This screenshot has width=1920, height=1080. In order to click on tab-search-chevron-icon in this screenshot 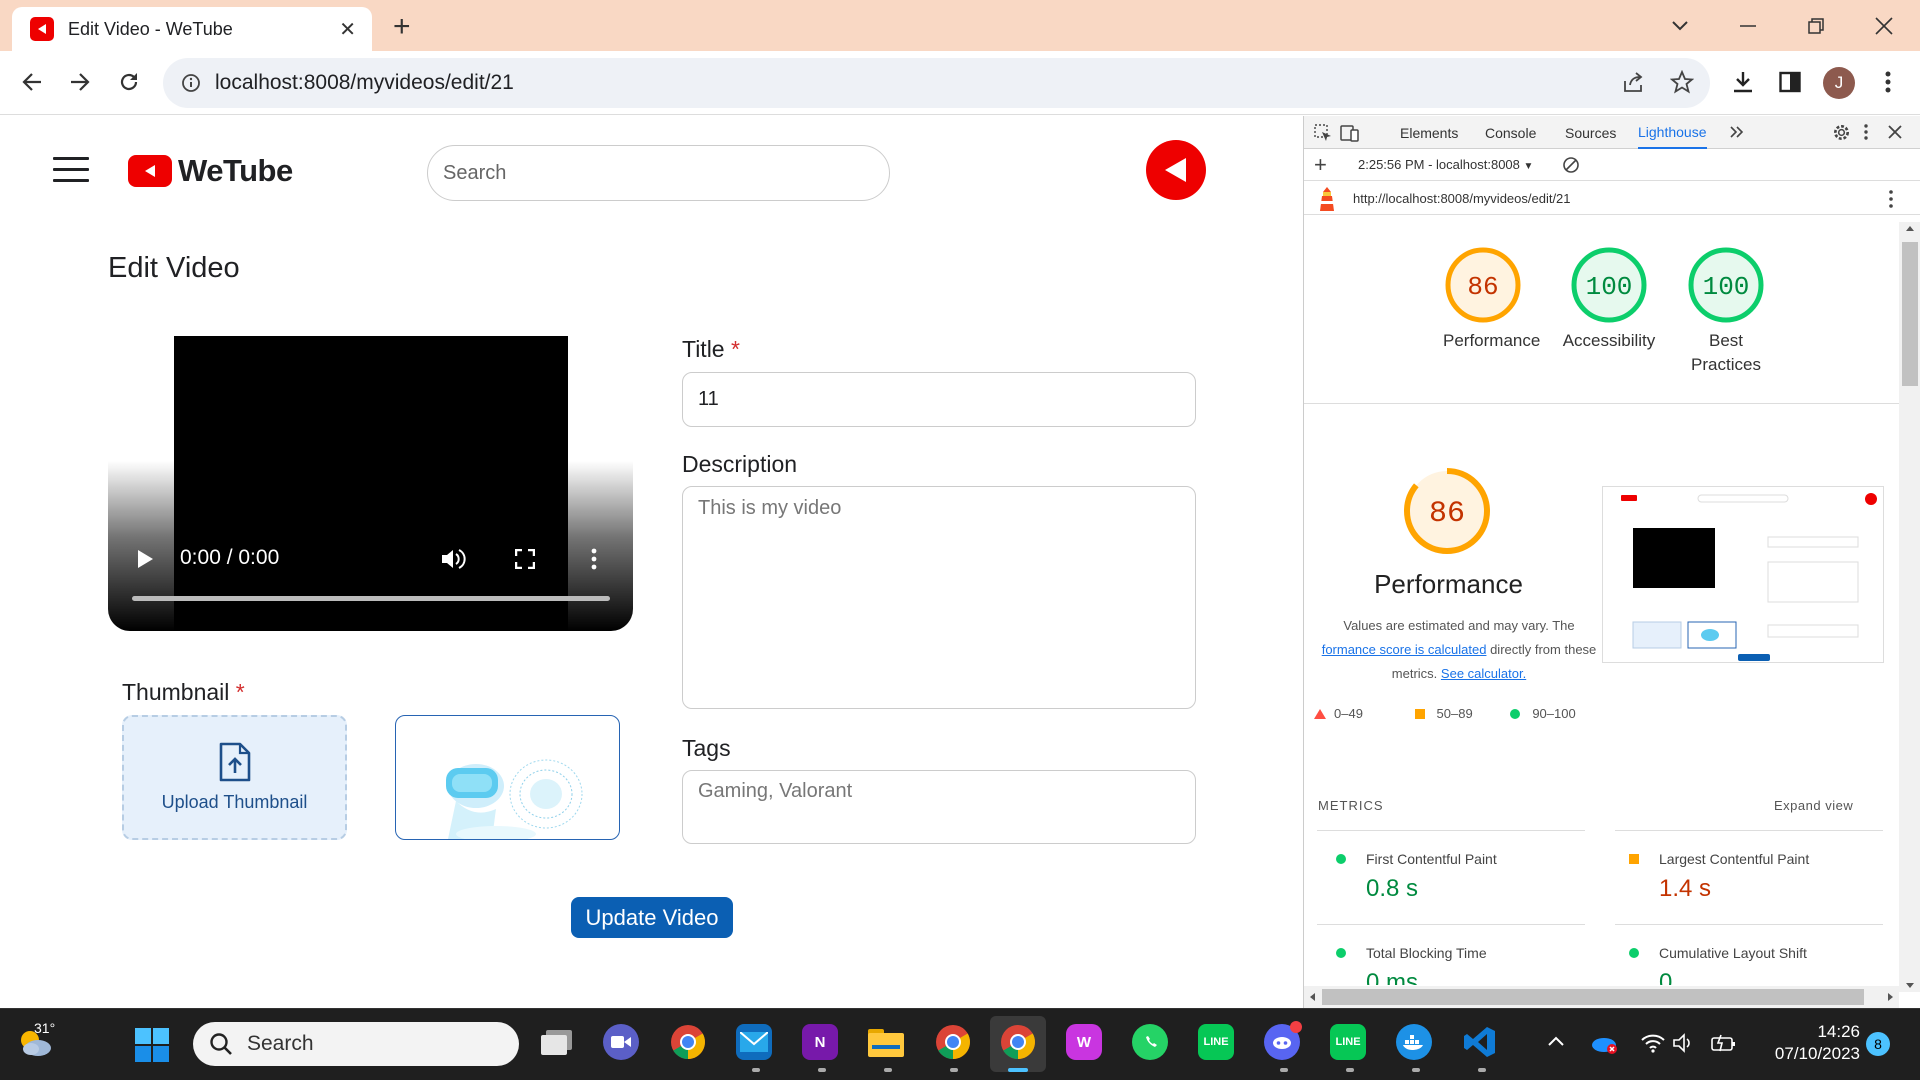, I will do `click(1680, 26)`.